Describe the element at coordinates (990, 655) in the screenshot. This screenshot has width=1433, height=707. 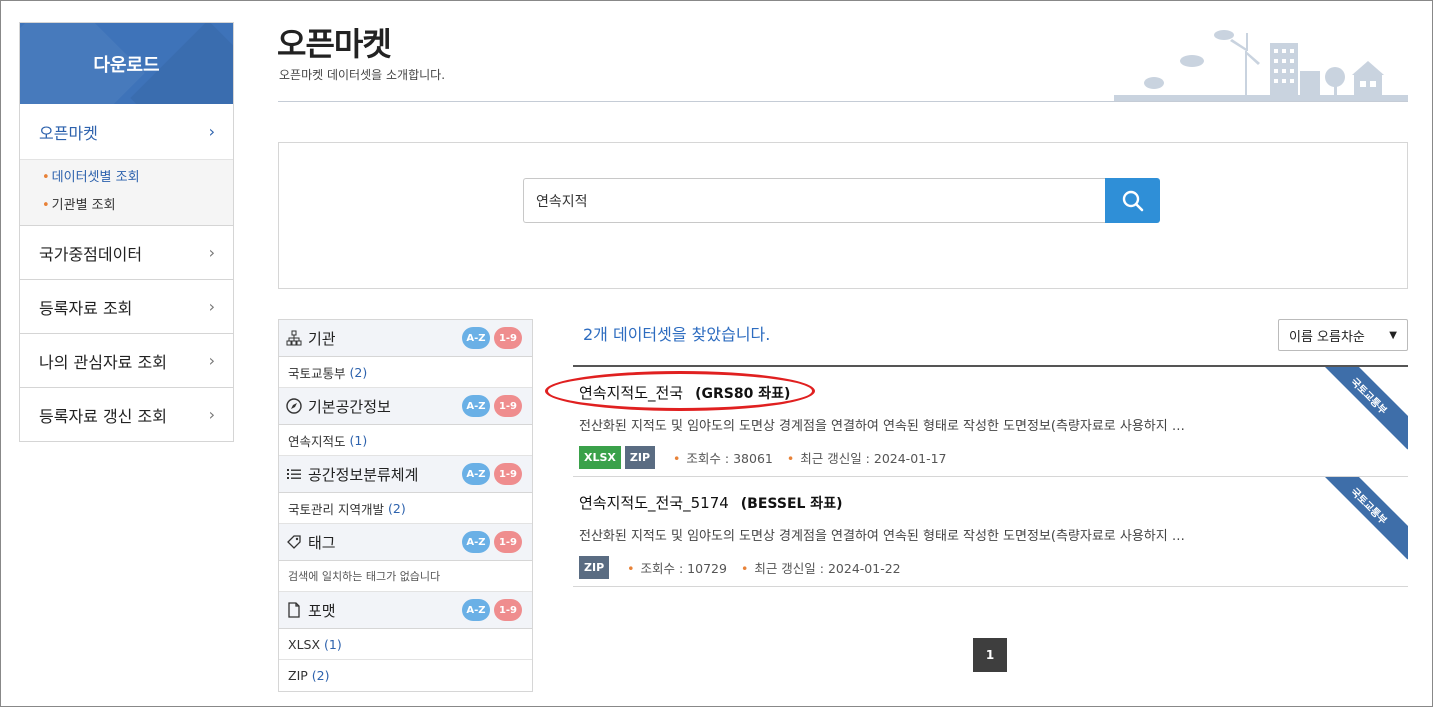
I see `pagination-page: 1` at that location.